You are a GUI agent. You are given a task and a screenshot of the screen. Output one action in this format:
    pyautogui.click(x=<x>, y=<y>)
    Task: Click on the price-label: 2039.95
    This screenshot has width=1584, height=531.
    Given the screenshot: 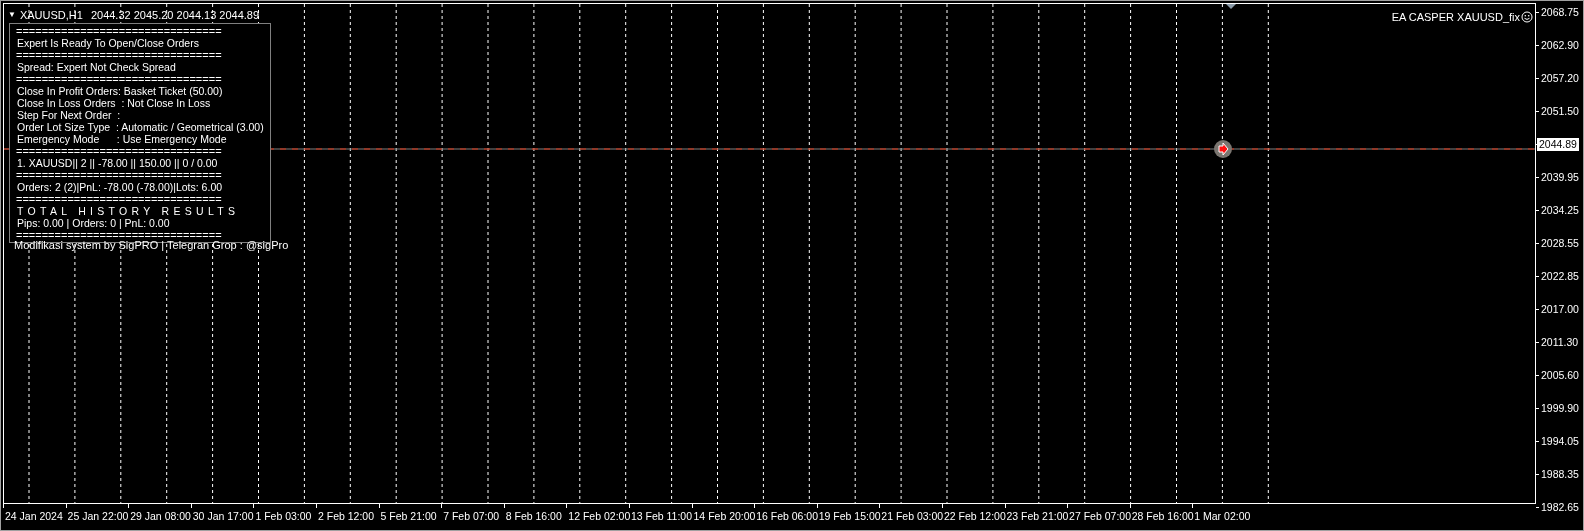 What is the action you would take?
    pyautogui.click(x=1560, y=177)
    